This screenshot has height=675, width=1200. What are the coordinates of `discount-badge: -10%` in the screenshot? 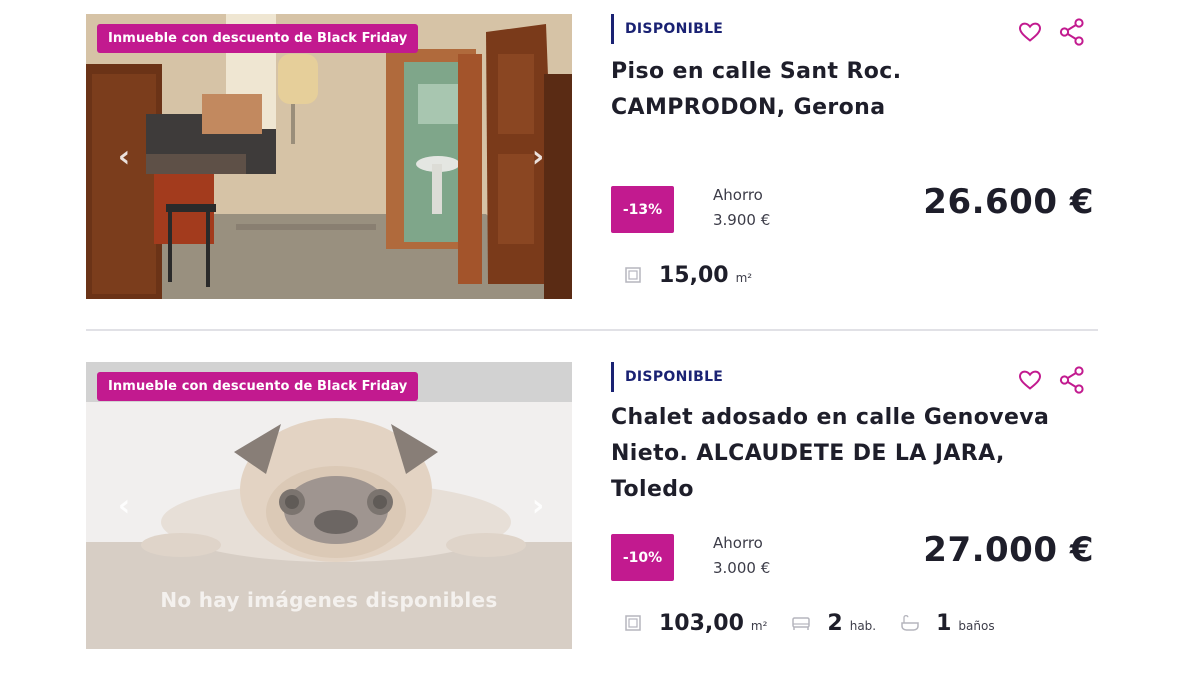 It's located at (642, 557).